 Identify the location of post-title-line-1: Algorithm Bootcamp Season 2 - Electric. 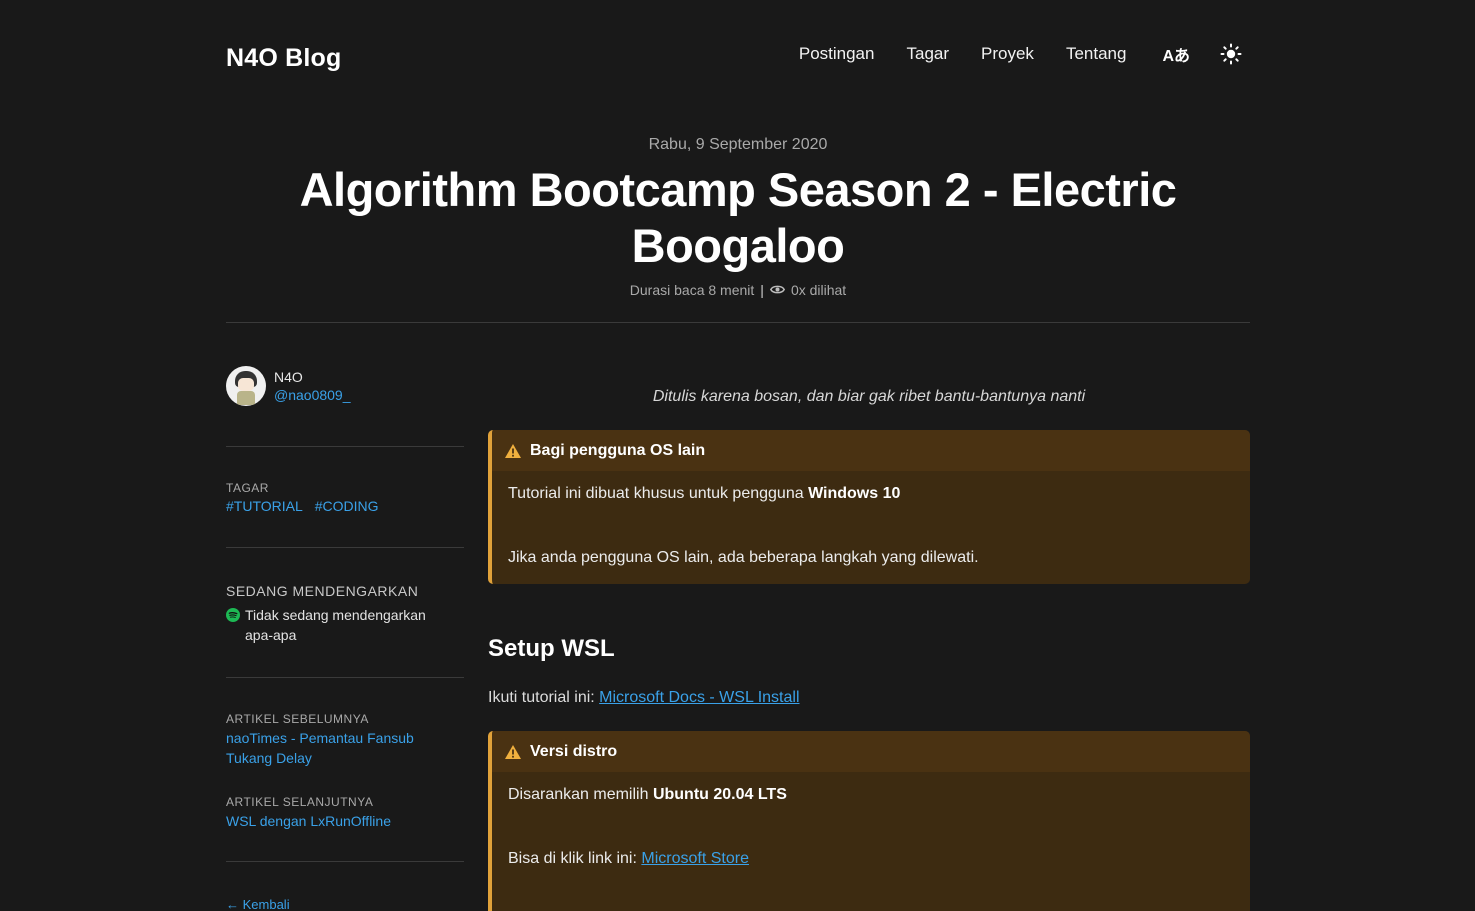
(738, 189).